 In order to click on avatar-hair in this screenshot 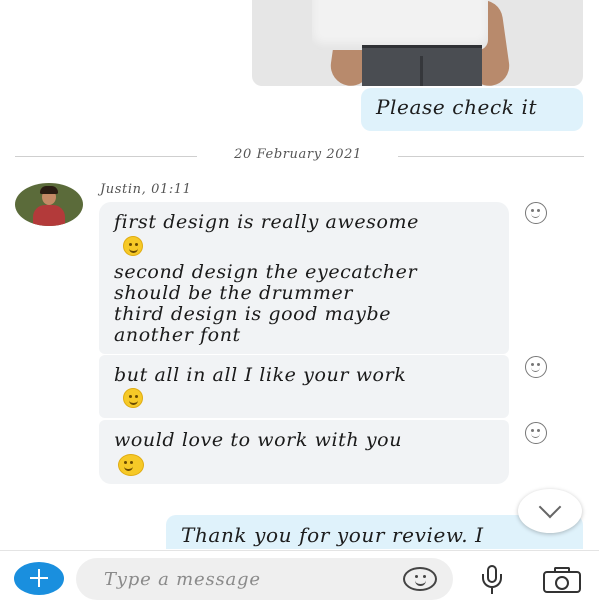, I will do `click(49, 190)`.